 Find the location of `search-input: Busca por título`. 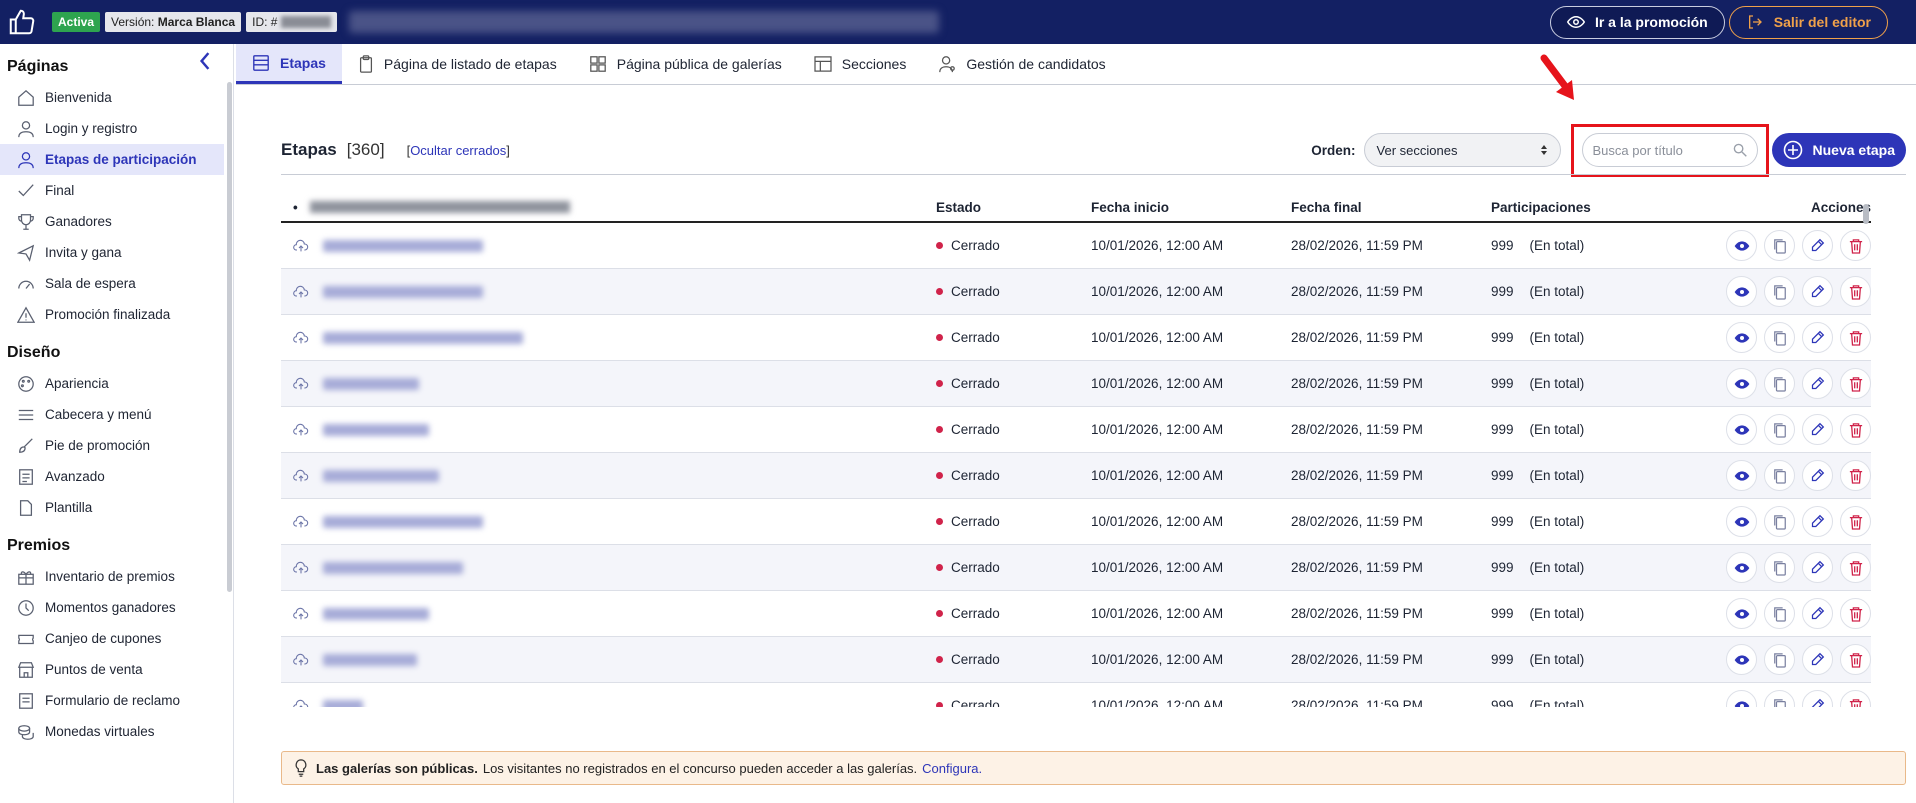

search-input: Busca por título is located at coordinates (1669, 150).